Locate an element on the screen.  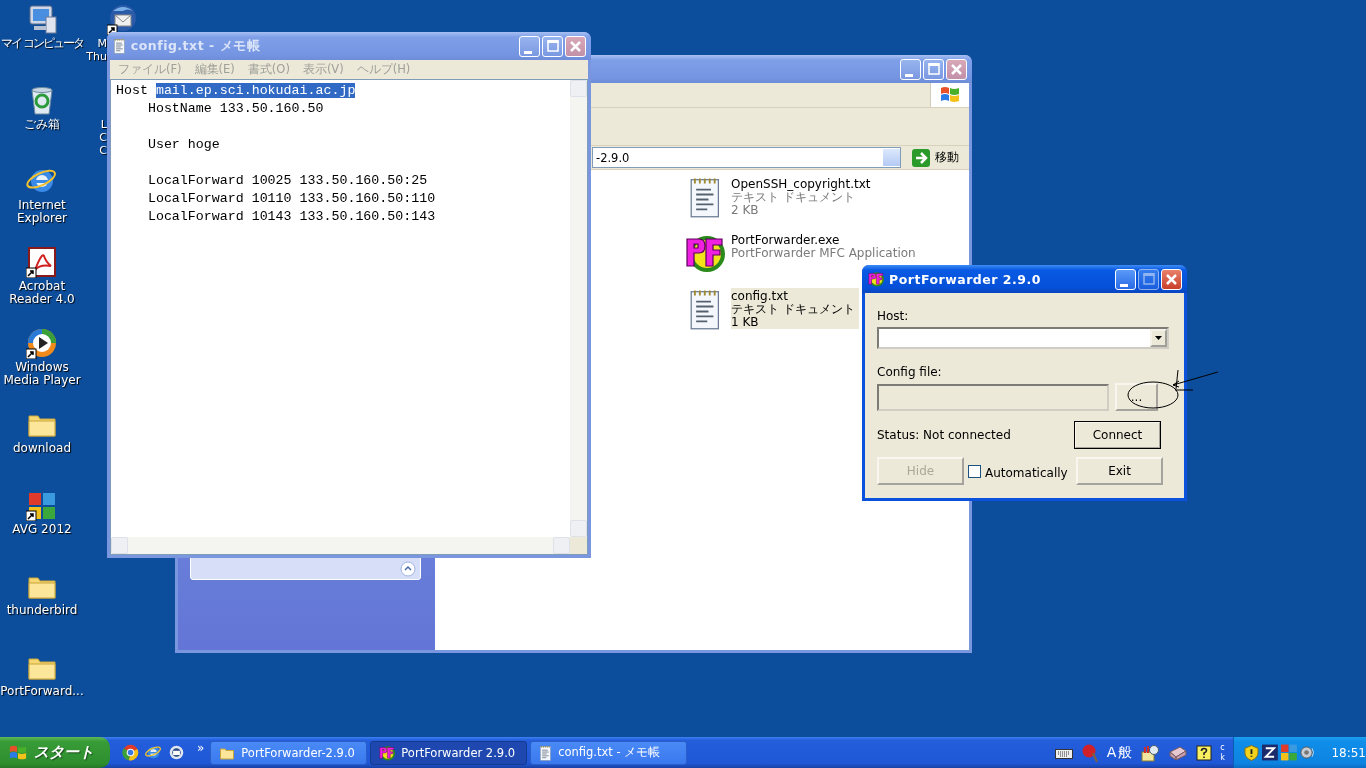
taskbar-button: PortForwarder 2.9.0 is located at coordinates (449, 752).